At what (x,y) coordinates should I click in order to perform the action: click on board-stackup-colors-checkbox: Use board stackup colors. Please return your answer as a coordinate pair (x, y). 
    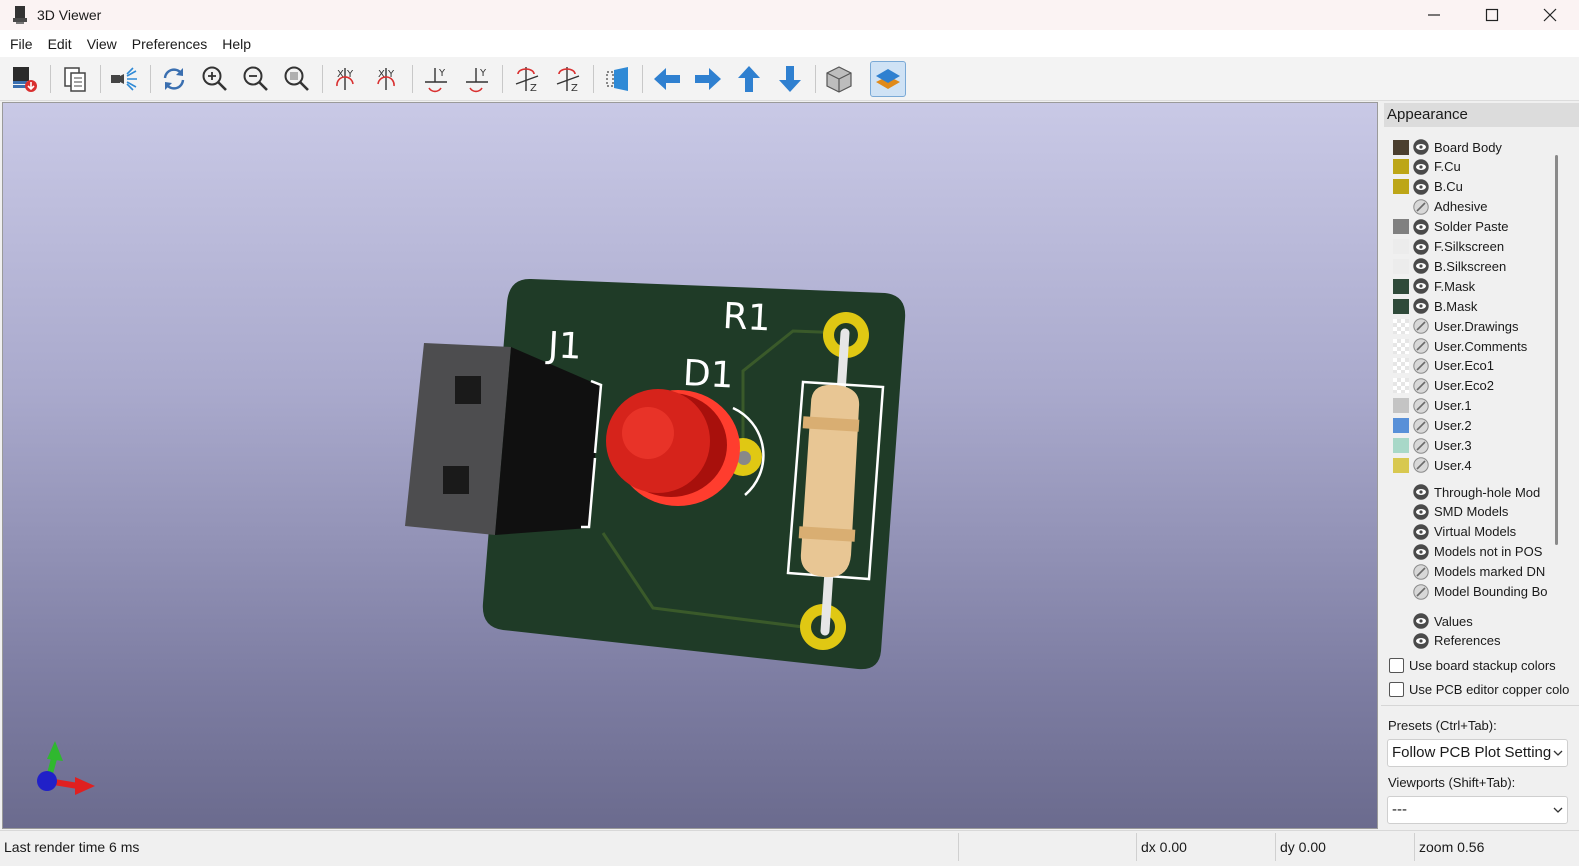
    Looking at the image, I should click on (1472, 665).